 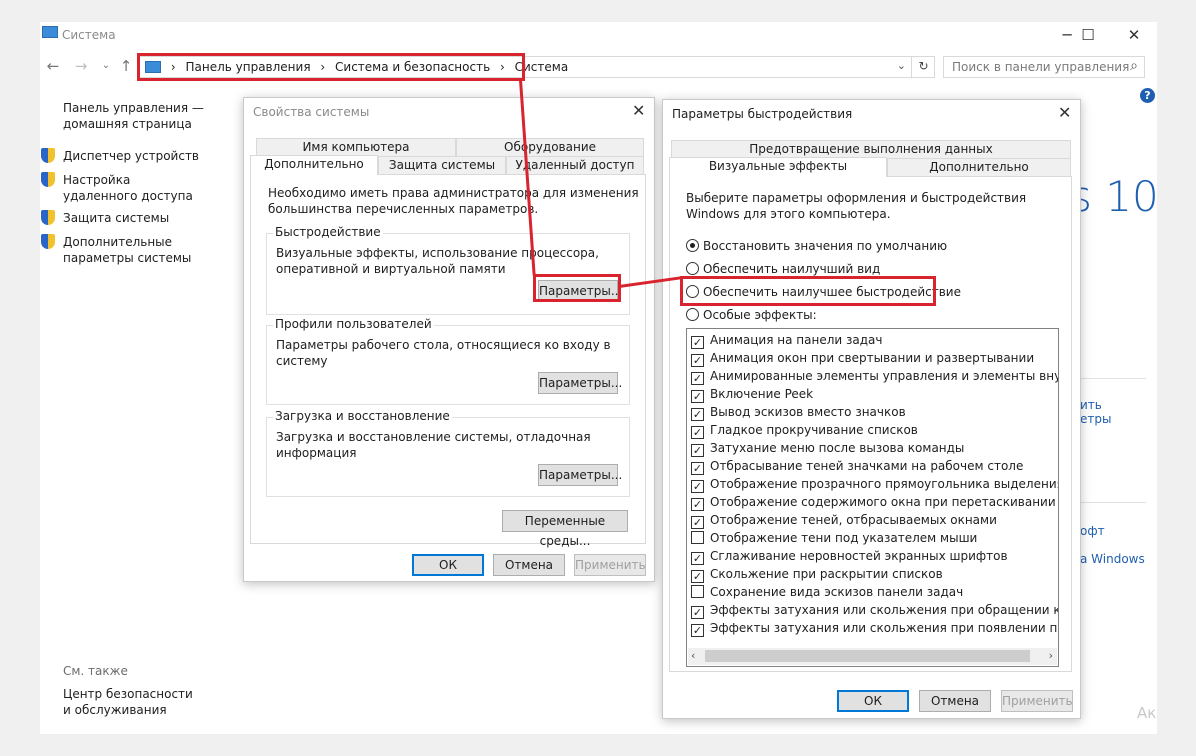 I want to click on horizontal-scrollbar: ‹ ›, so click(x=872, y=656).